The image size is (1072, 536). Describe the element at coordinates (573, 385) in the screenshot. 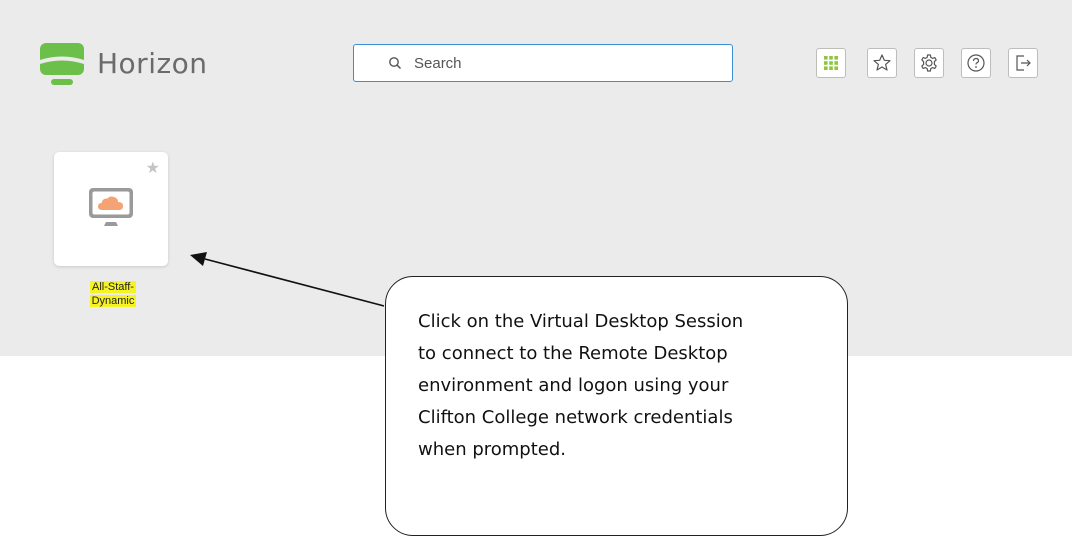

I see `annotation-line: environment and logon using your` at that location.